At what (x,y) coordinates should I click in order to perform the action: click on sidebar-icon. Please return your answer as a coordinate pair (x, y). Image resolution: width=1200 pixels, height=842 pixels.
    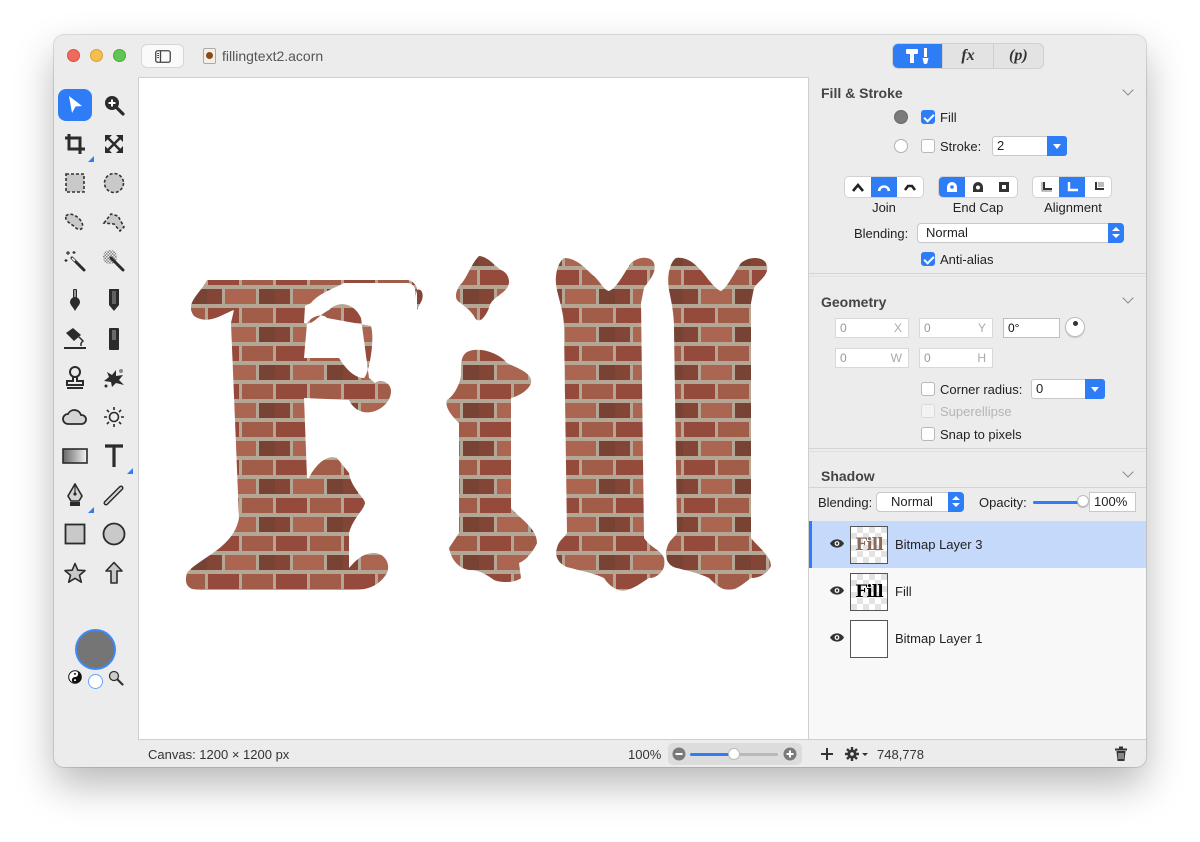
    Looking at the image, I should click on (162, 56).